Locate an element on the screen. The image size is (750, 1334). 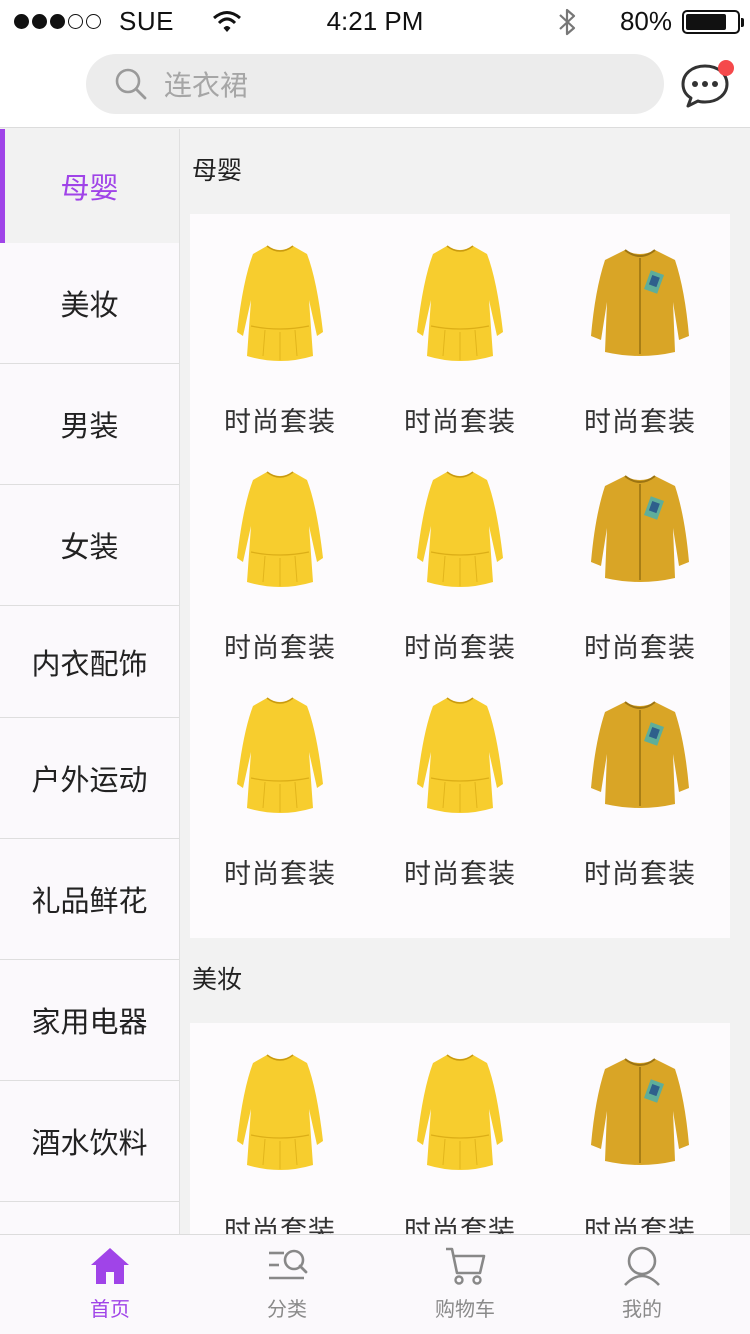
home-icon is located at coordinates (110, 1266).